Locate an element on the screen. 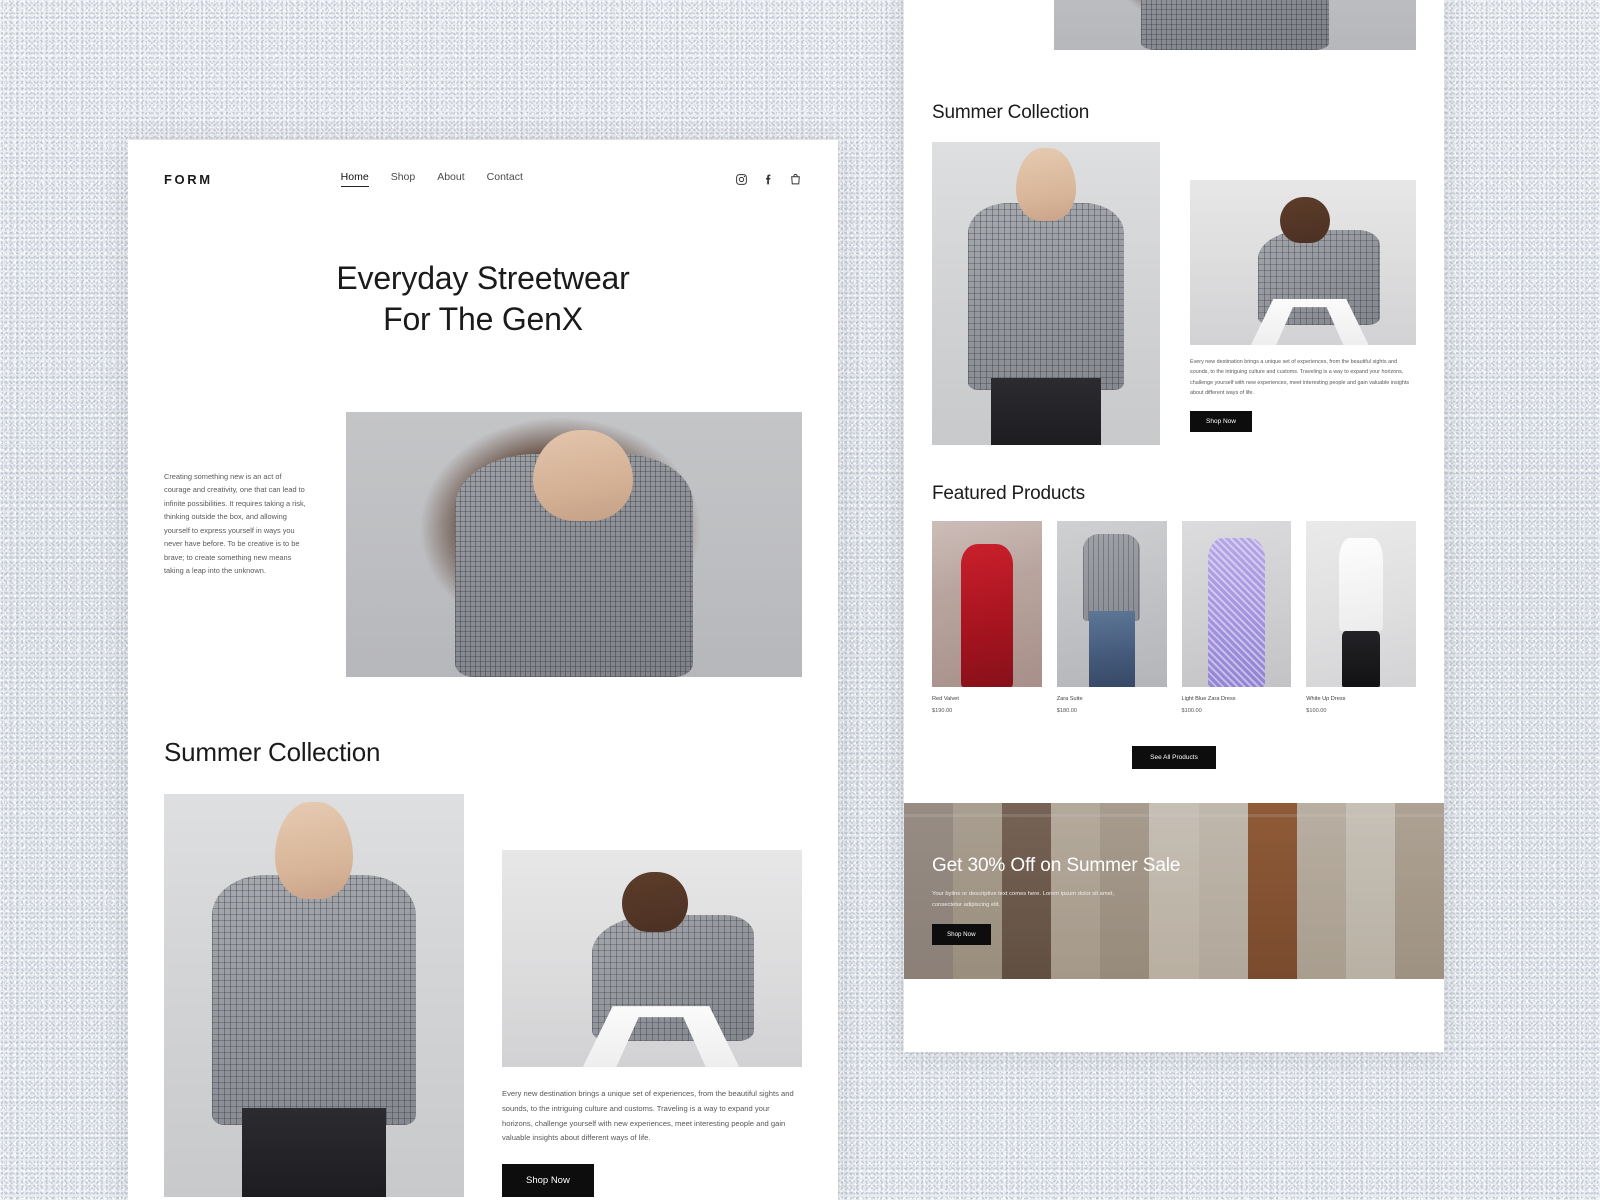 Image resolution: width=1600 pixels, height=1200 pixels. rp-collection-main-image is located at coordinates (1046, 293).